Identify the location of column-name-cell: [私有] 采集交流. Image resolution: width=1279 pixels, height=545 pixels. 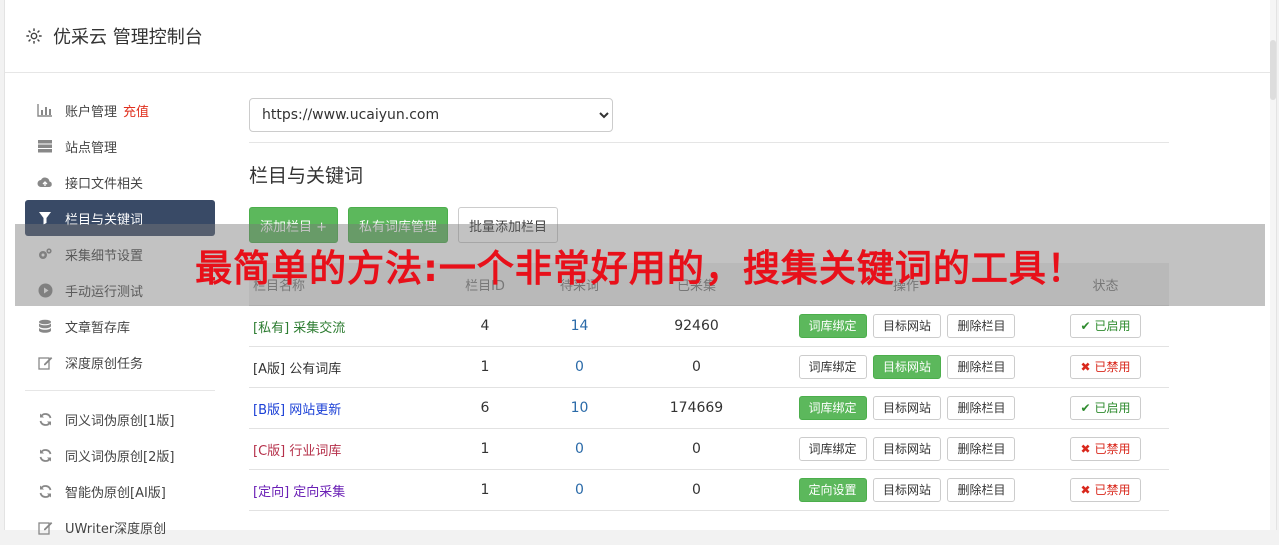
(341, 326).